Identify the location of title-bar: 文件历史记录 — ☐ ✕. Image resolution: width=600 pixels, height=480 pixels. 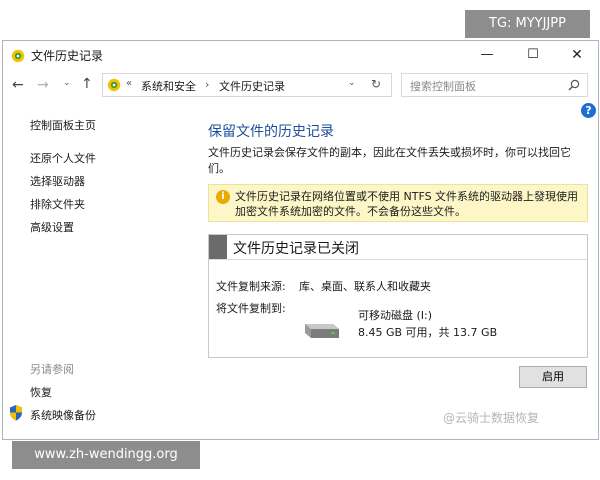
(300, 55).